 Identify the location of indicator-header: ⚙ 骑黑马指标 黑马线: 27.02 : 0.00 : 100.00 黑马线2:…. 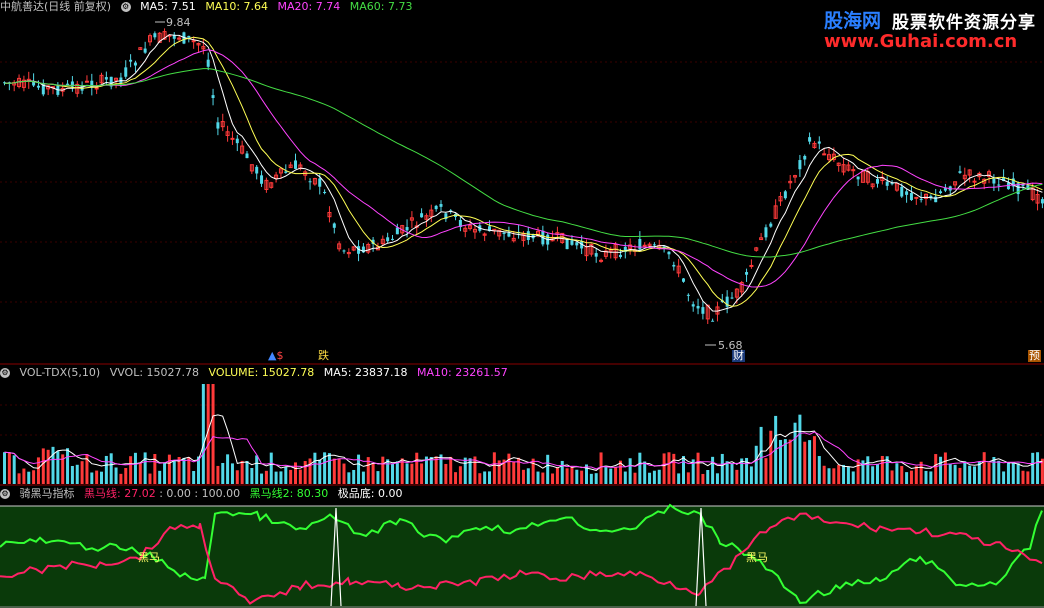
(204, 494).